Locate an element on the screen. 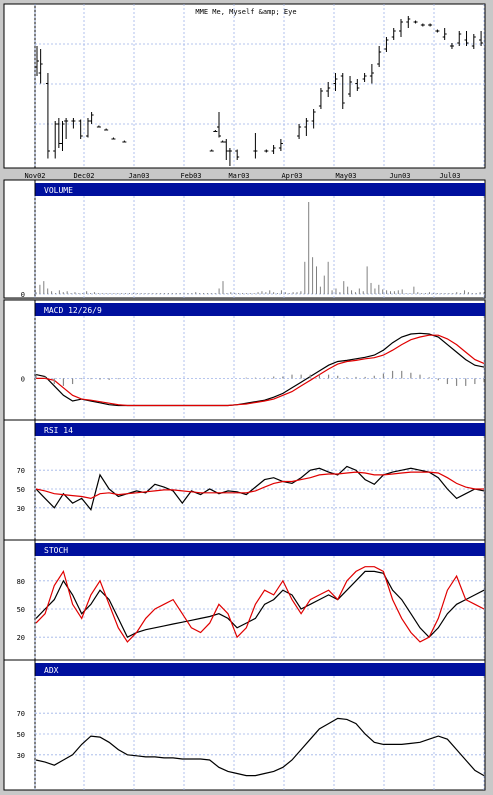 The width and height of the screenshot is (493, 795). x-tick-label: Jul03 is located at coordinates (449, 176).